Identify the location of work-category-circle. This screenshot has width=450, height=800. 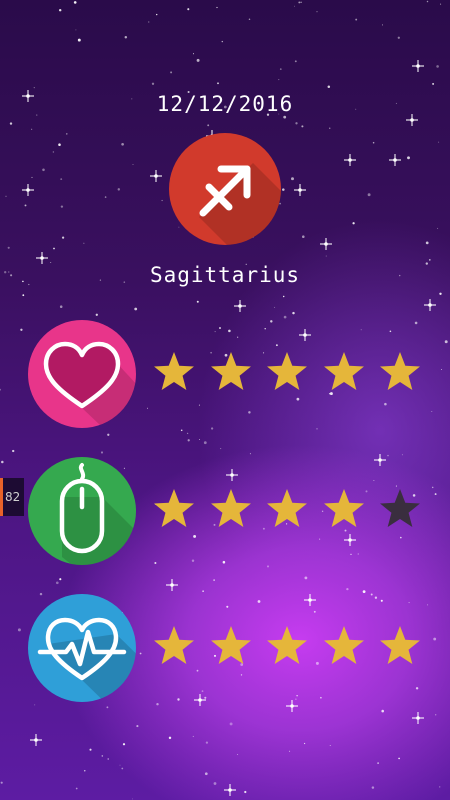
(82, 511).